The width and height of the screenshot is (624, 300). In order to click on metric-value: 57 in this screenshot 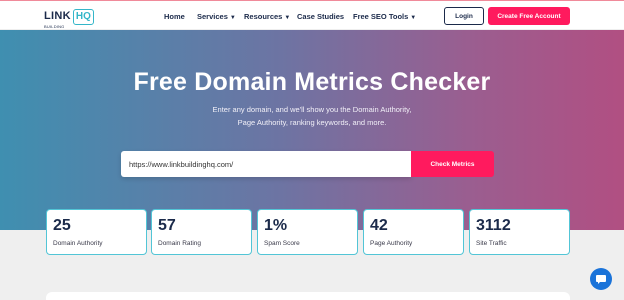, I will do `click(167, 225)`.